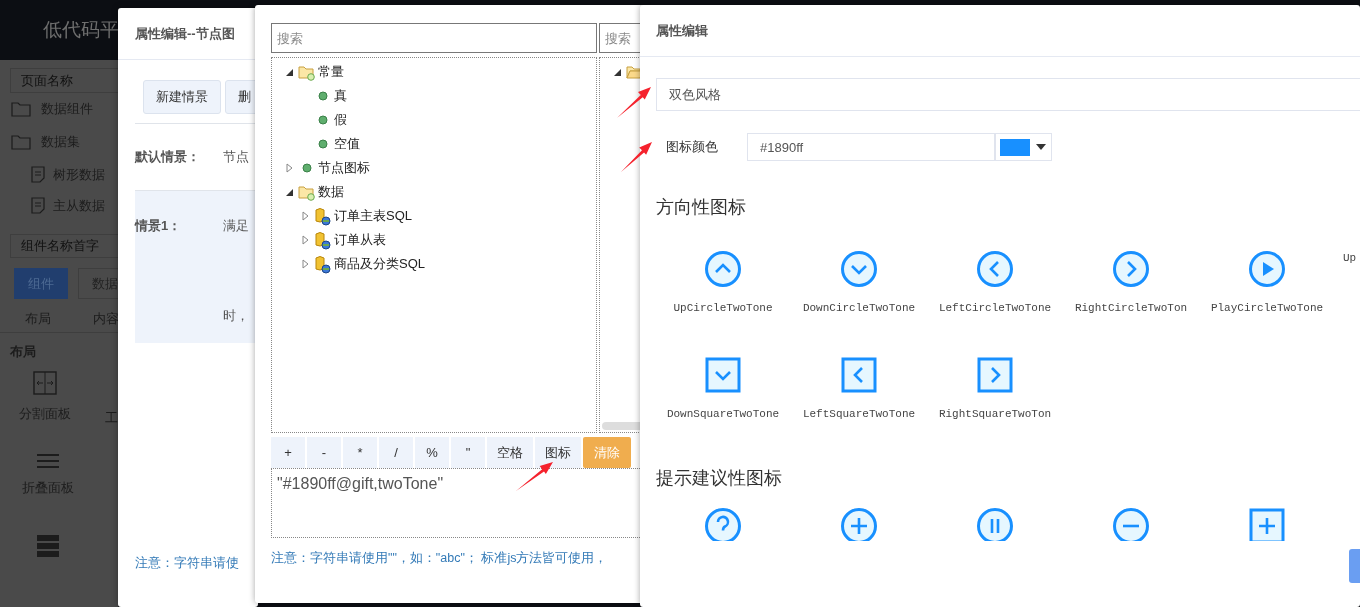  Describe the element at coordinates (340, 96) in the screenshot. I see `tree-item: 真` at that location.